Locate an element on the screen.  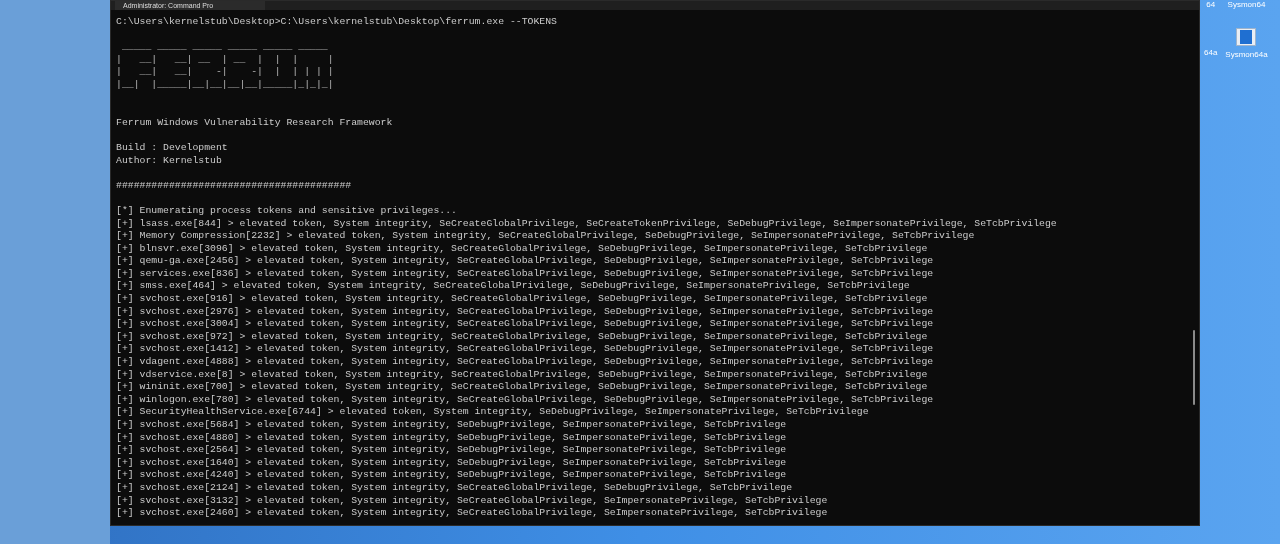
output-line: Author: Kernelstub is located at coordinates (169, 161).